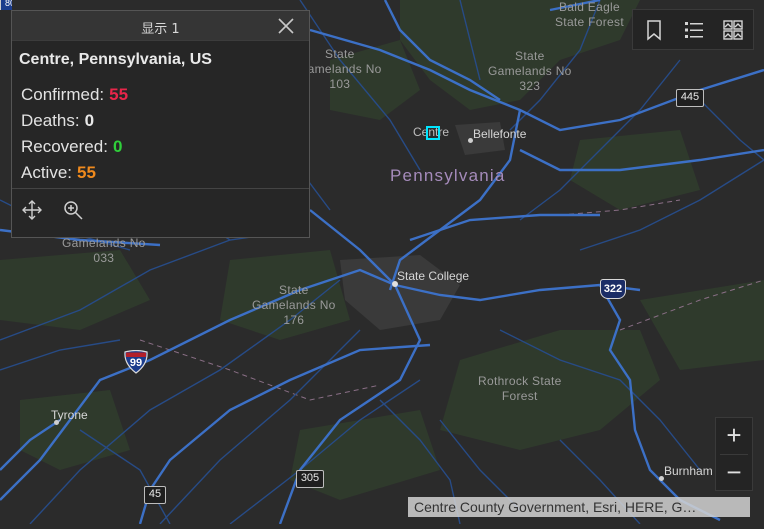 Image resolution: width=764 pixels, height=529 pixels. Describe the element at coordinates (63, 94) in the screenshot. I see `row-label: Confirmed:` at that location.